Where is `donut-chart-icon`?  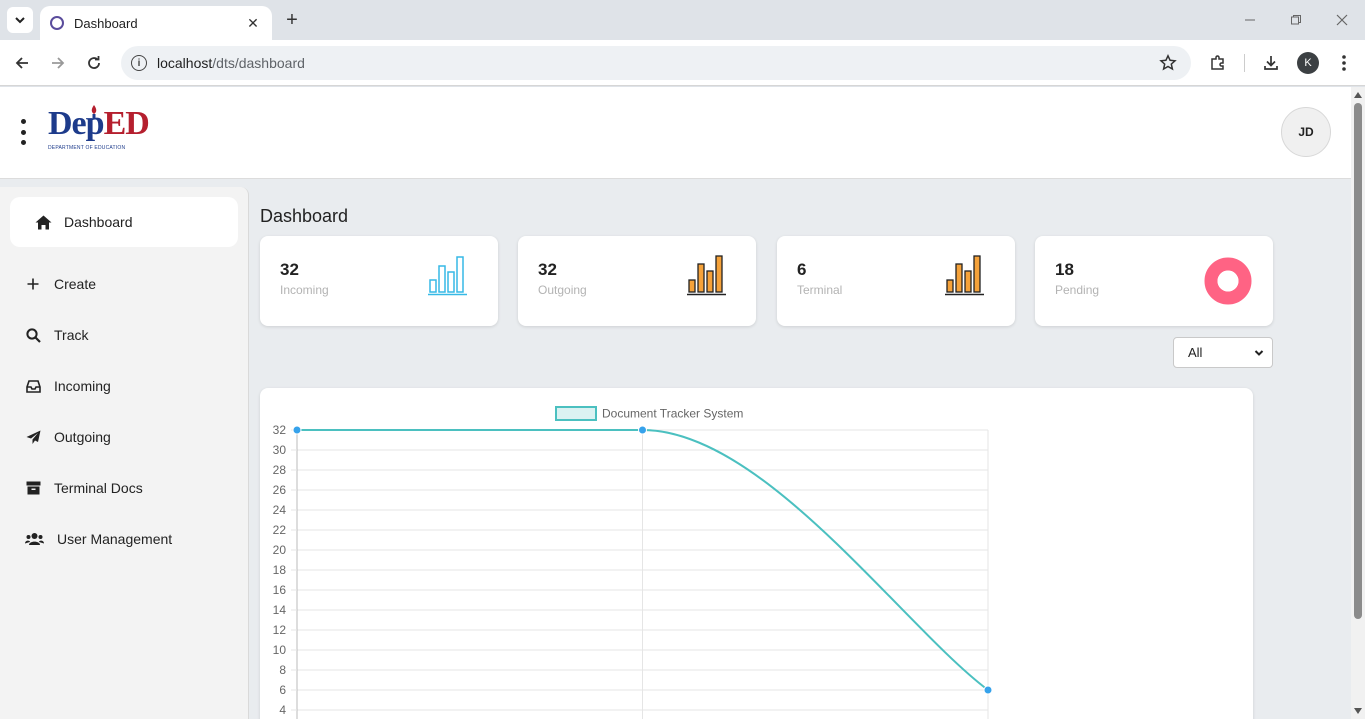
donut-chart-icon is located at coordinates (1228, 281).